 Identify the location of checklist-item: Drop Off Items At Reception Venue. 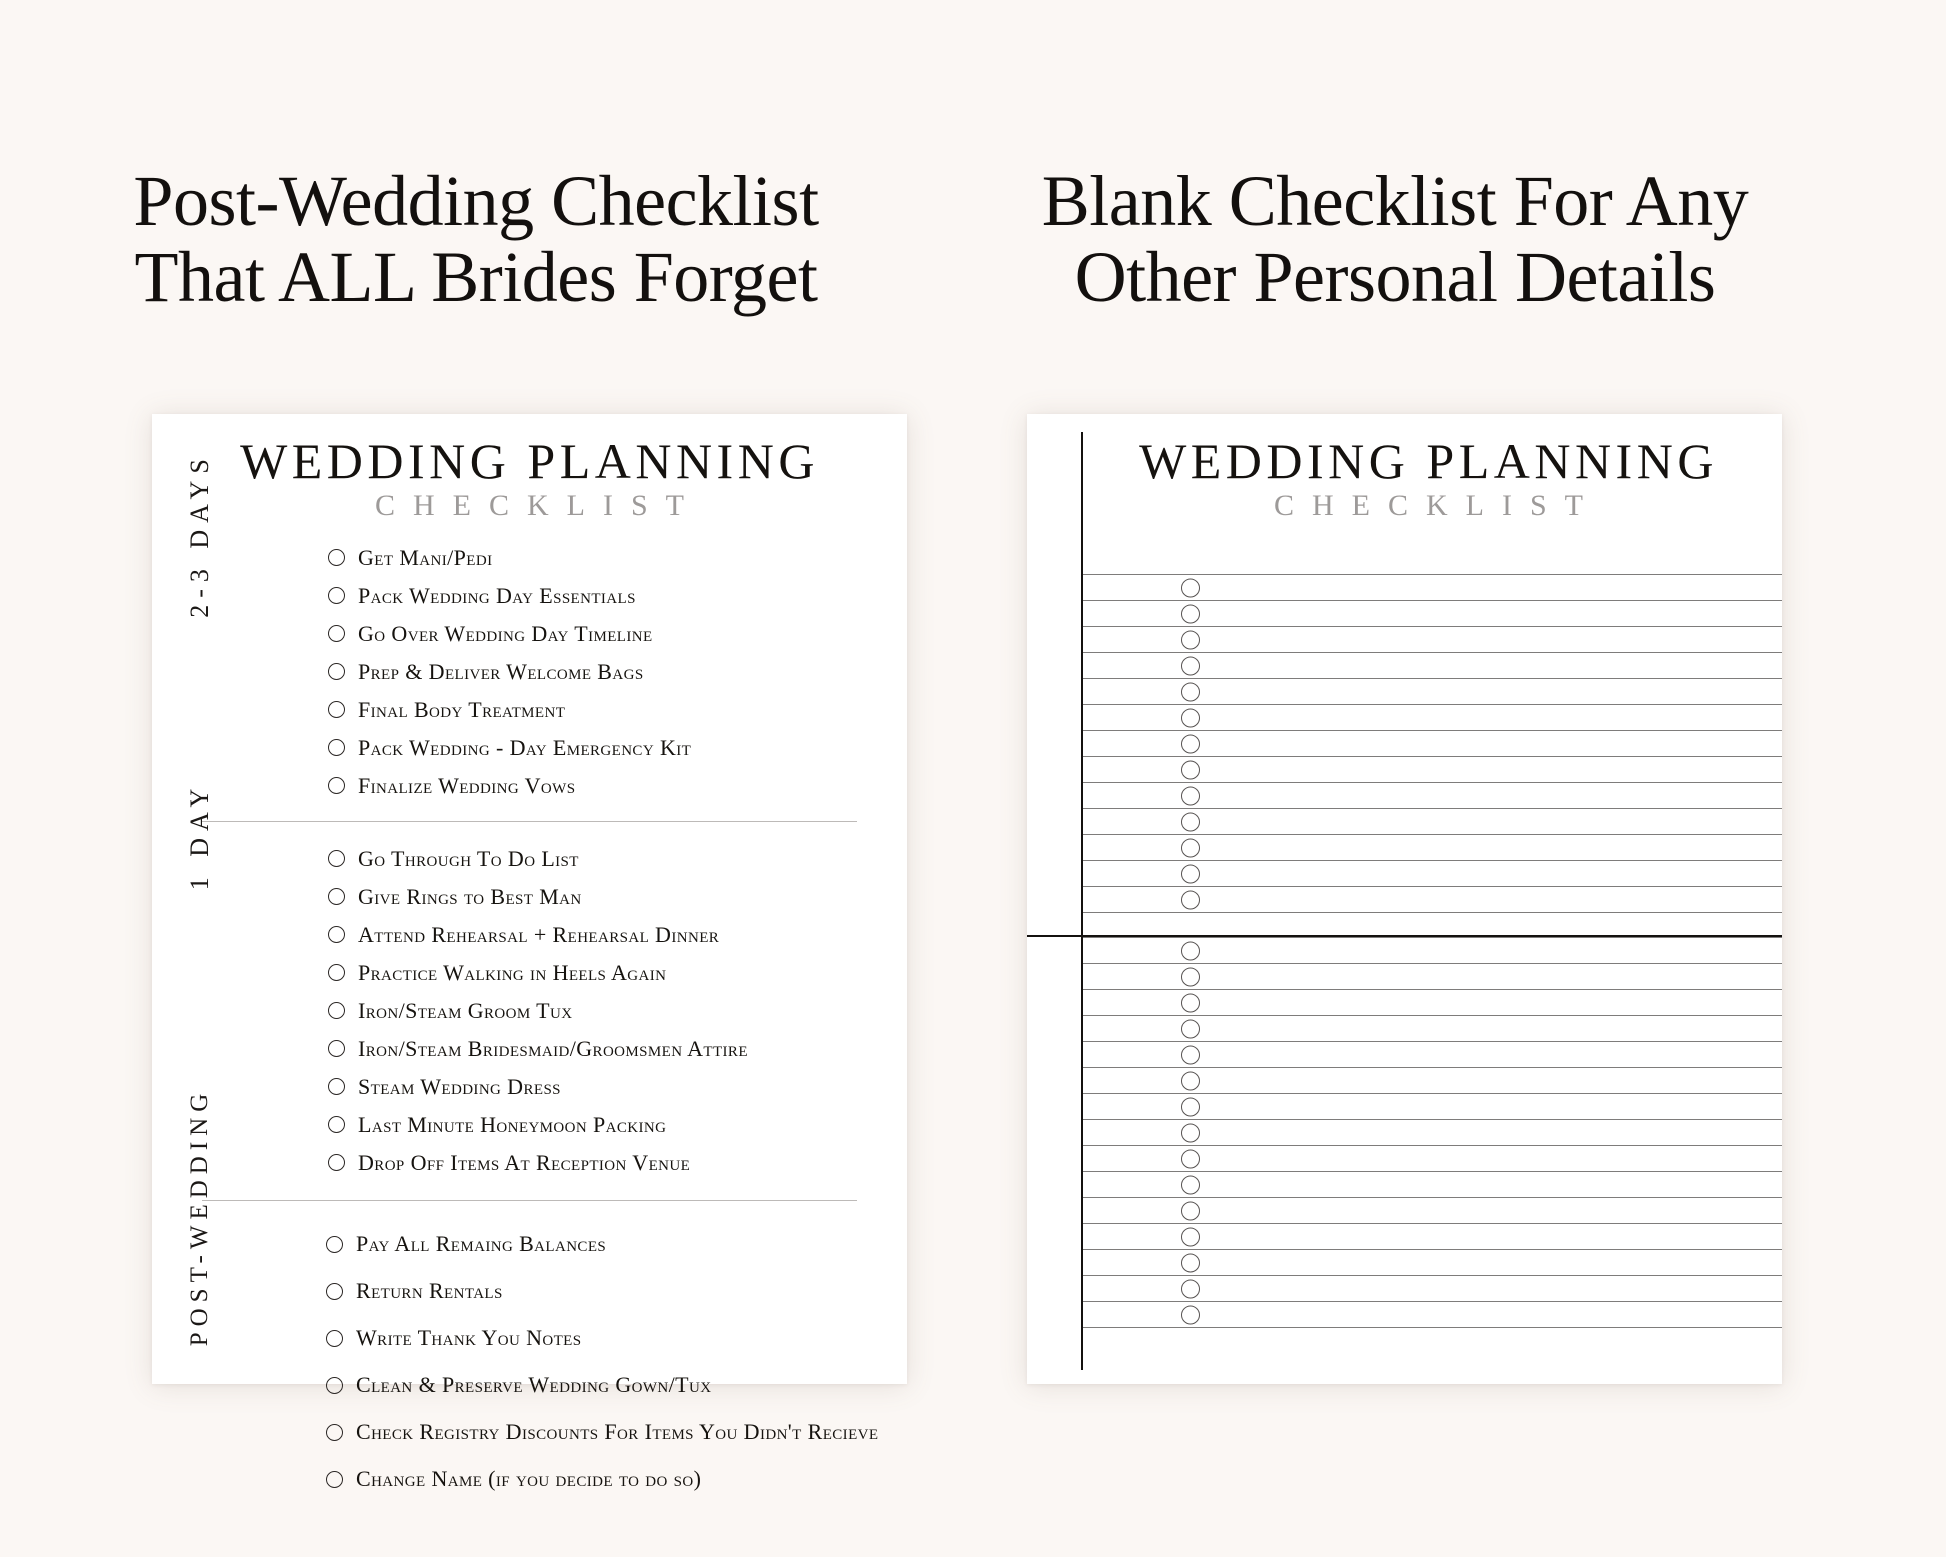
(617, 1163).